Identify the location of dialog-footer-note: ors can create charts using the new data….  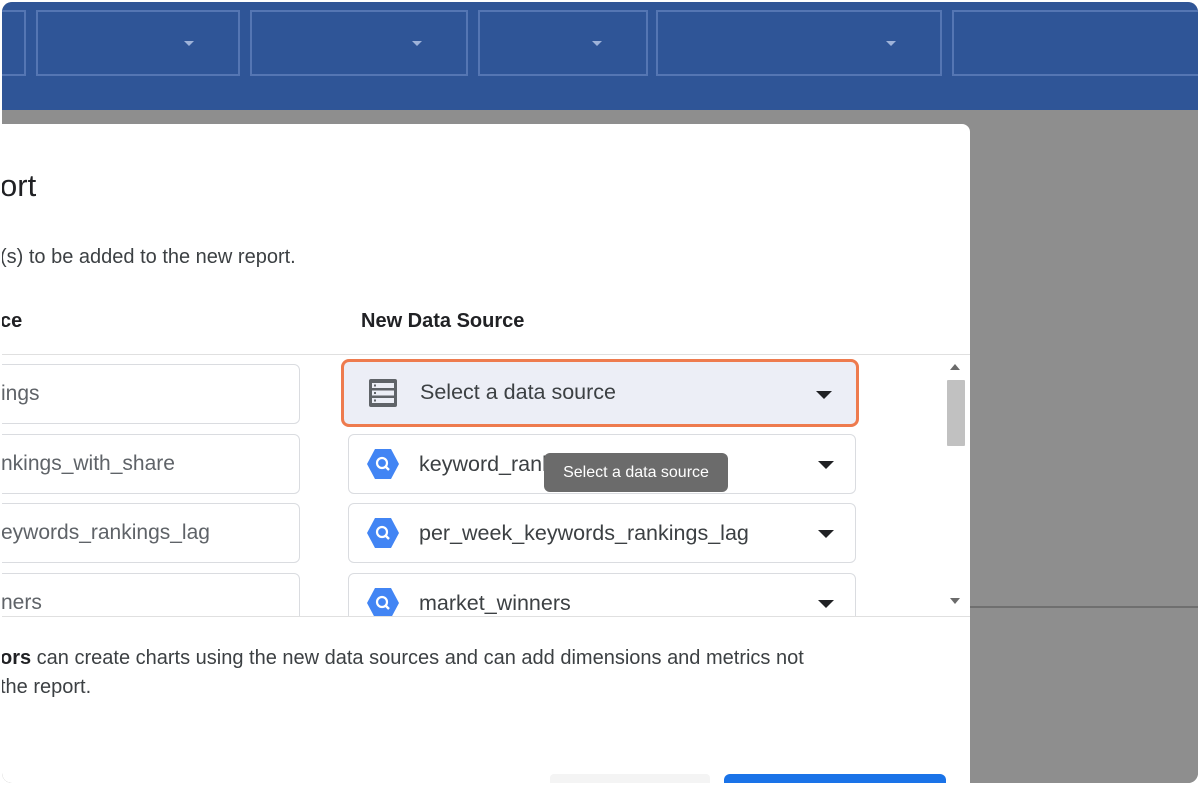
(481, 673).